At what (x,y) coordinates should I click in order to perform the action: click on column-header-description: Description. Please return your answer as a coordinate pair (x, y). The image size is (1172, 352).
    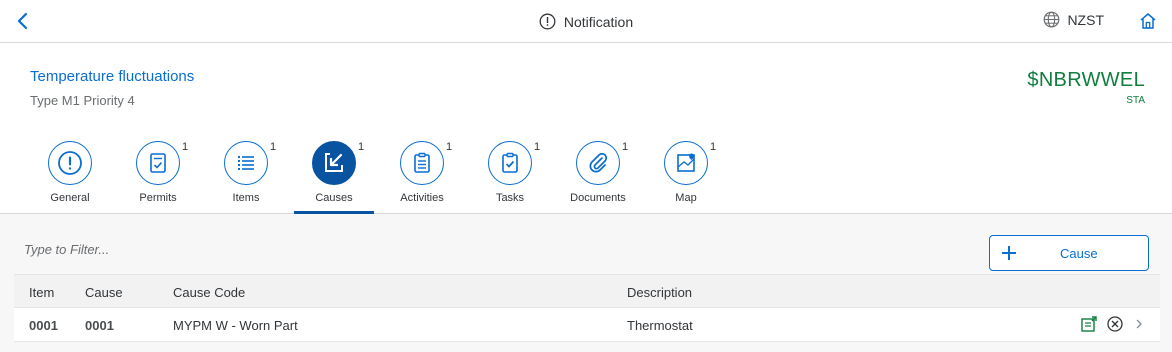
    Looking at the image, I should click on (660, 292).